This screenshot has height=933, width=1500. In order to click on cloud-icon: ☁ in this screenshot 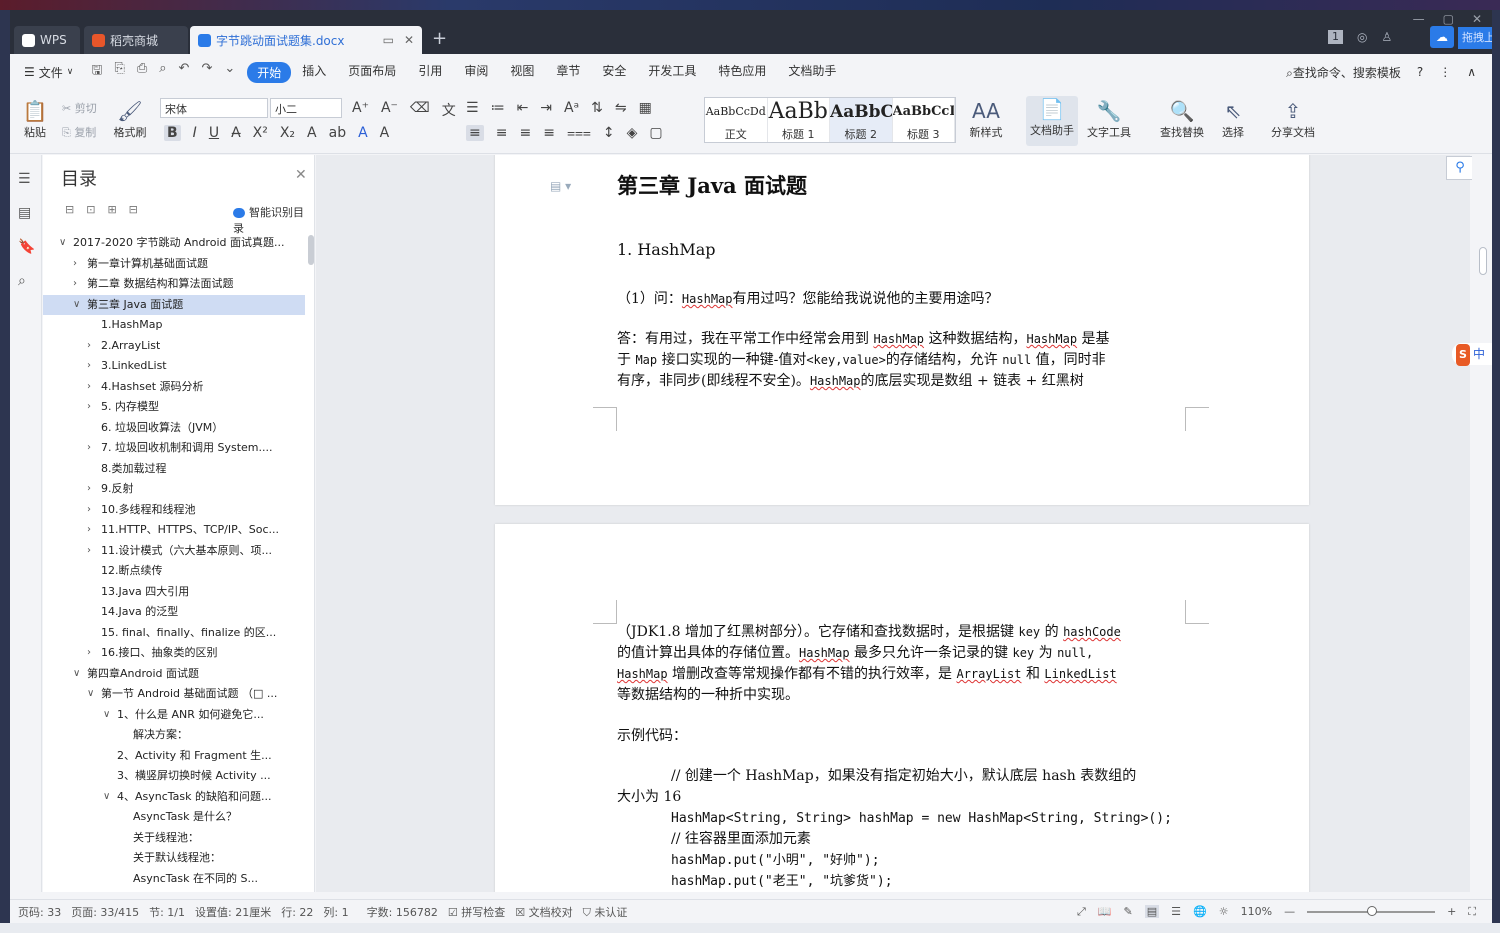, I will do `click(1442, 37)`.